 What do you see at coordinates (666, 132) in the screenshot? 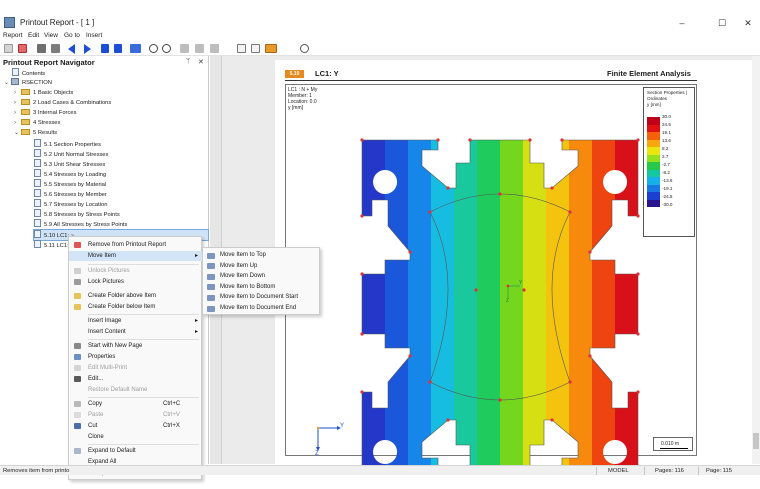
I see `legend-value: 19.1` at bounding box center [666, 132].